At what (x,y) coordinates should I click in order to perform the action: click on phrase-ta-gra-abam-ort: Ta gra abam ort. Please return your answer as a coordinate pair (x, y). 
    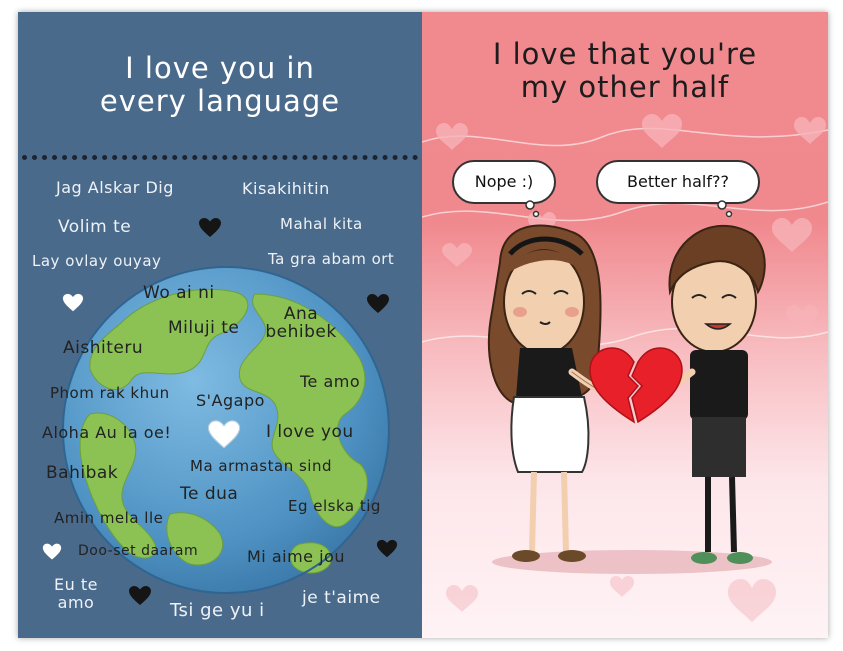
    Looking at the image, I should click on (331, 259).